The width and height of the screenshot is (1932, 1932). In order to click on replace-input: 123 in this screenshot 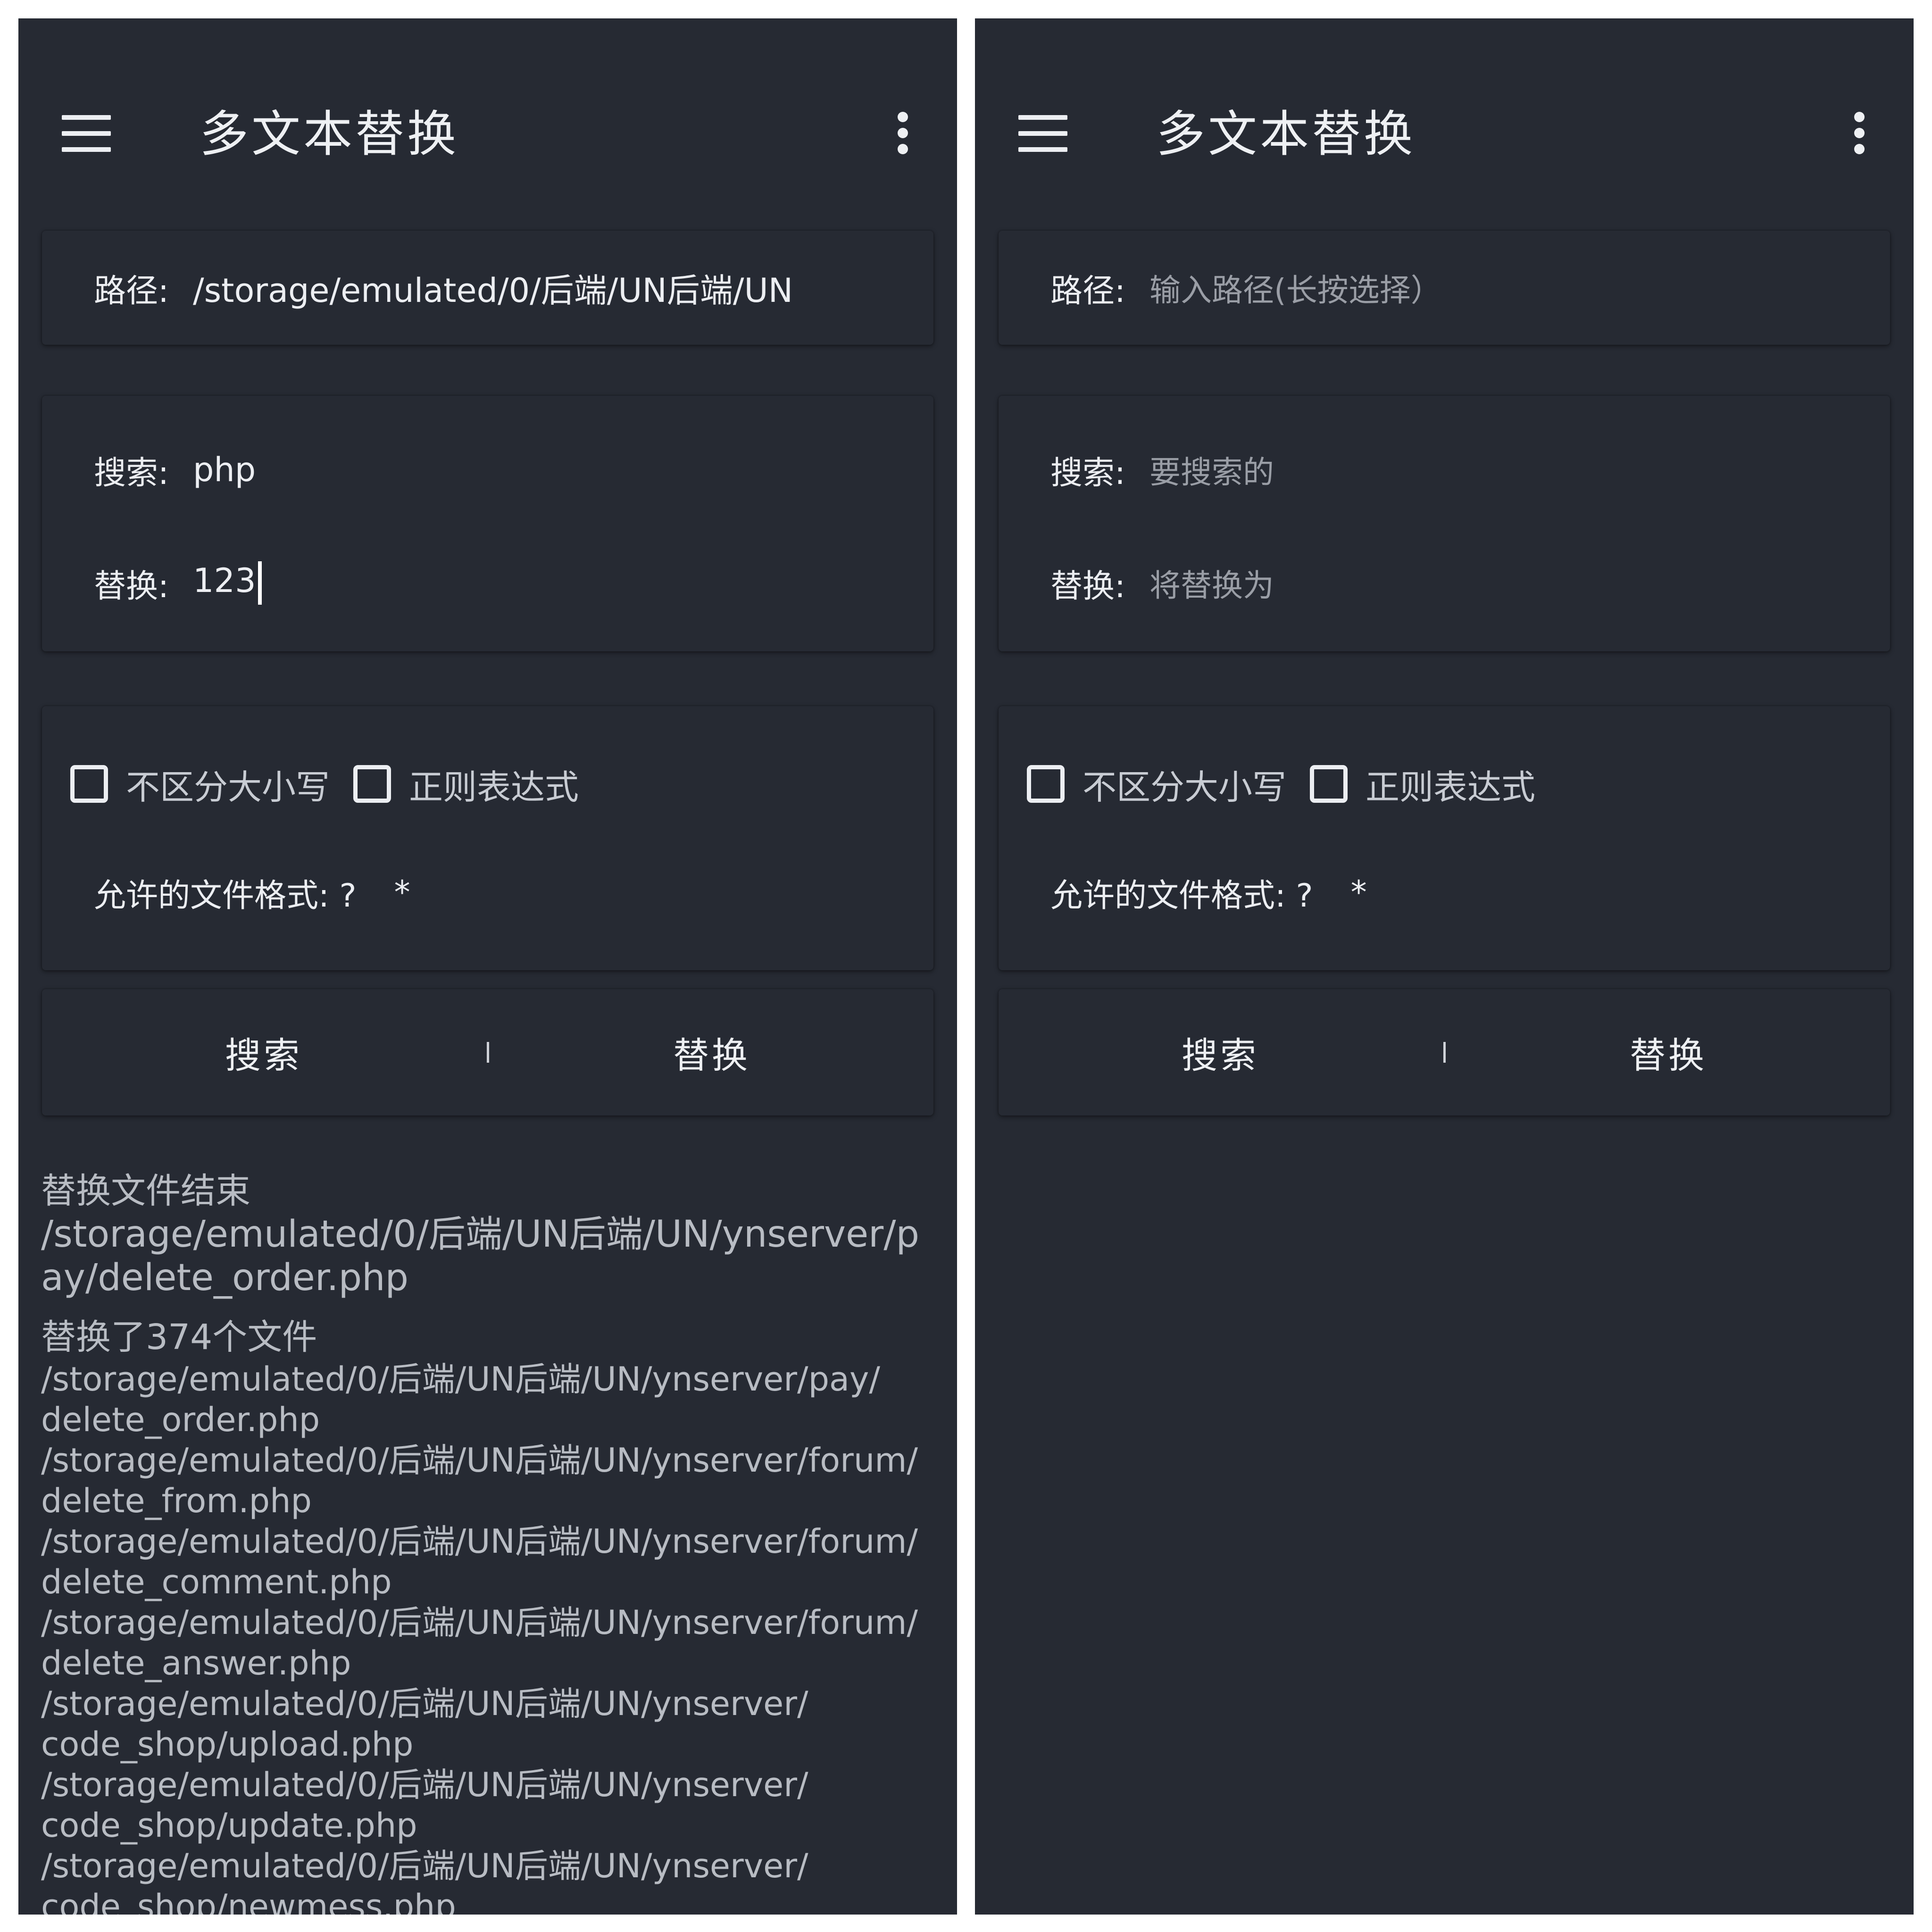, I will do `click(228, 583)`.